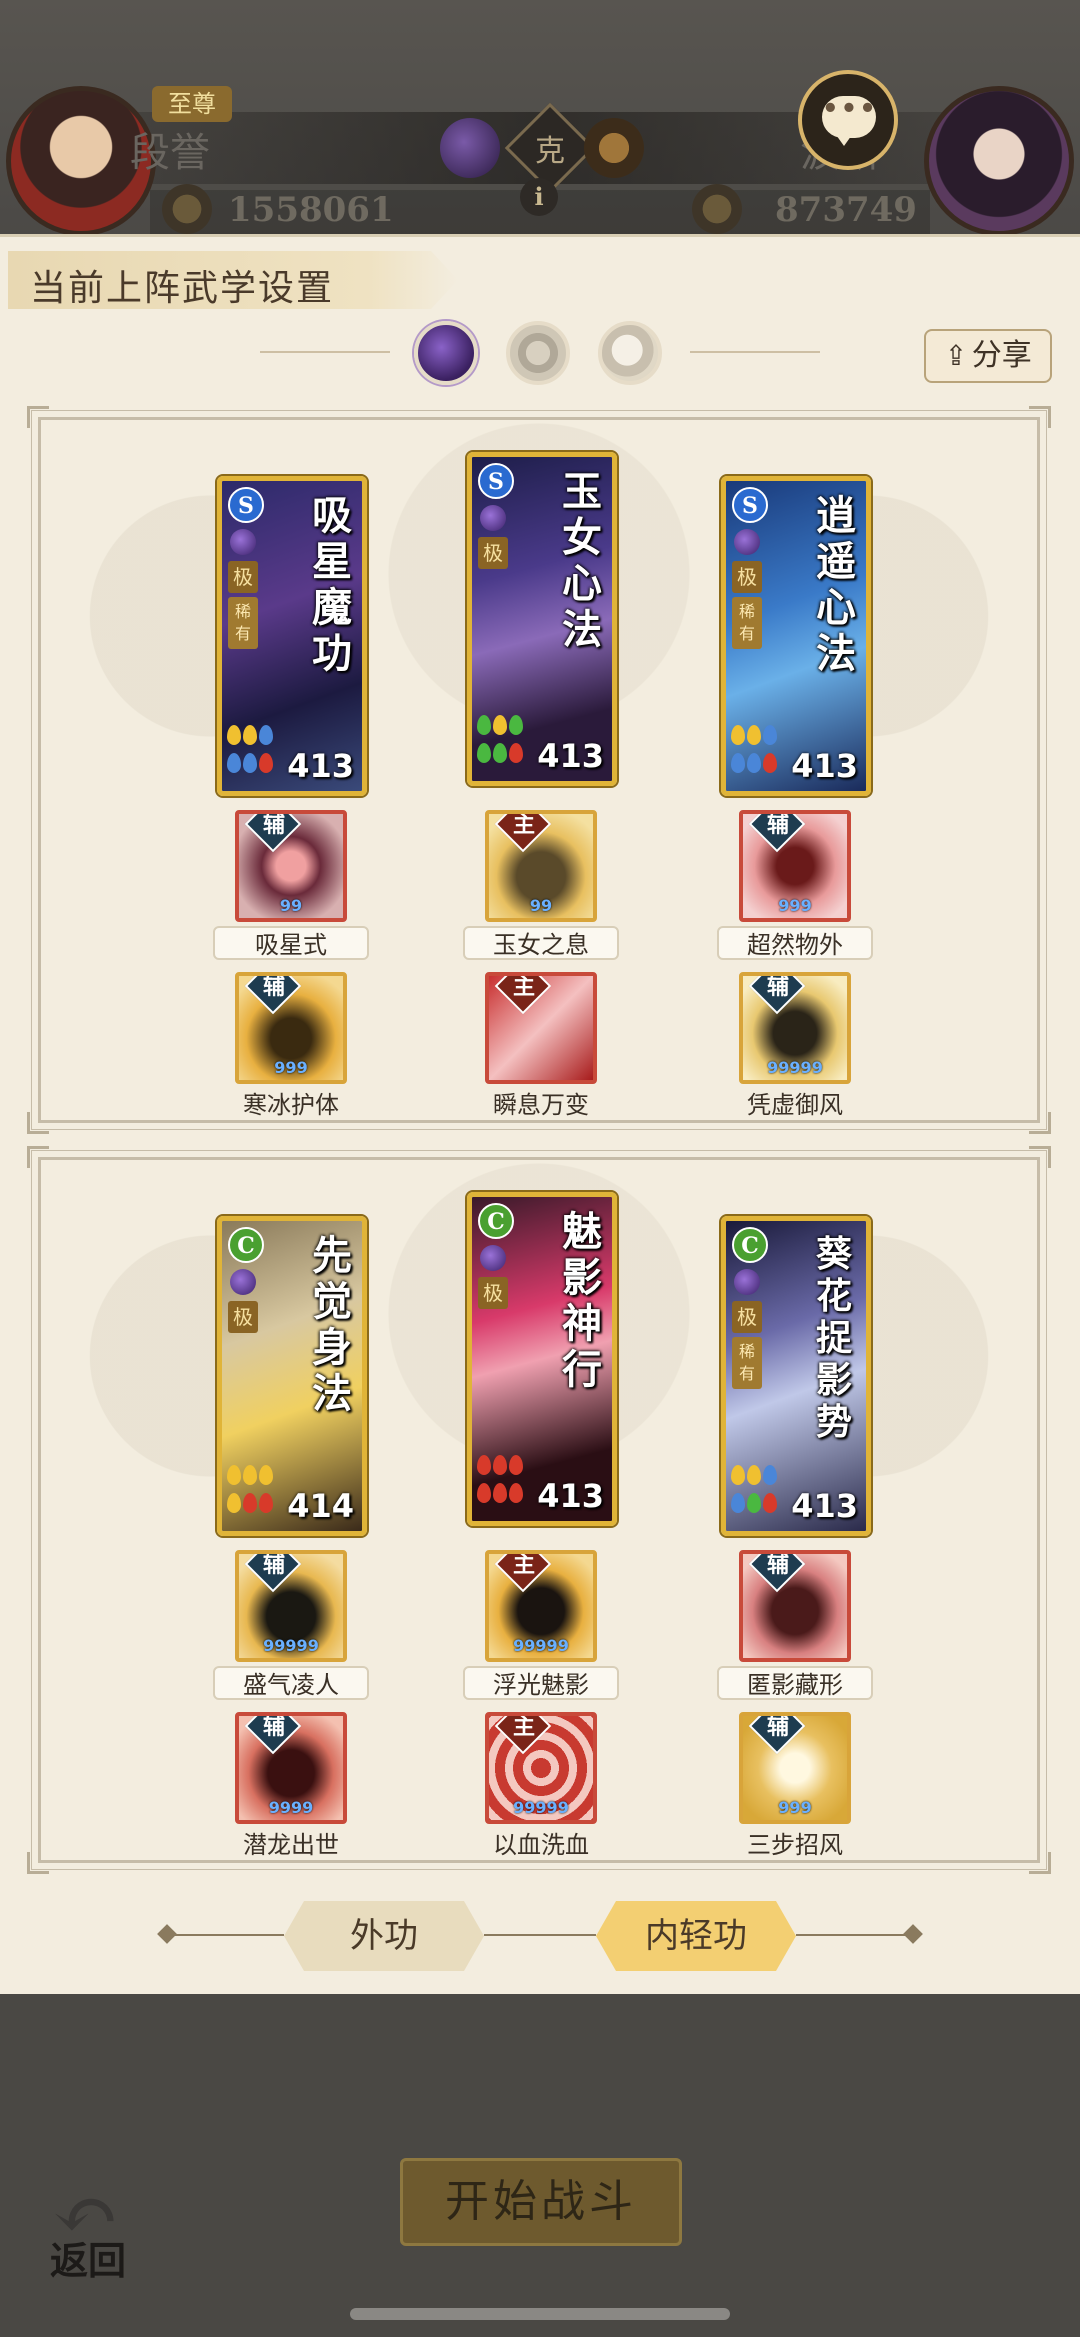 The image size is (1080, 2337). I want to click on share-icon: ⇪, so click(956, 355).